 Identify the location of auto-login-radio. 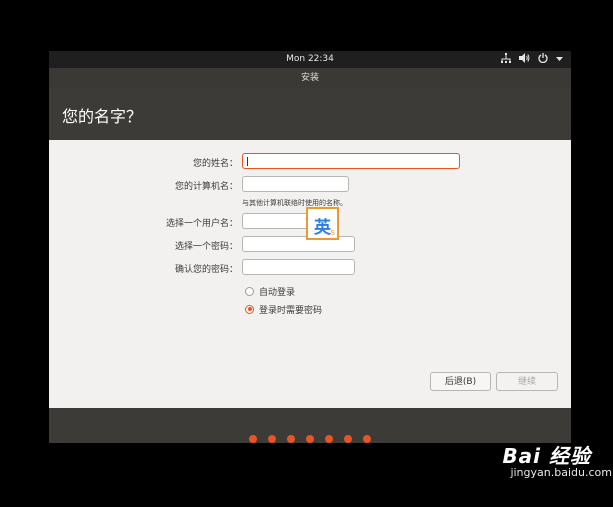
(249, 291).